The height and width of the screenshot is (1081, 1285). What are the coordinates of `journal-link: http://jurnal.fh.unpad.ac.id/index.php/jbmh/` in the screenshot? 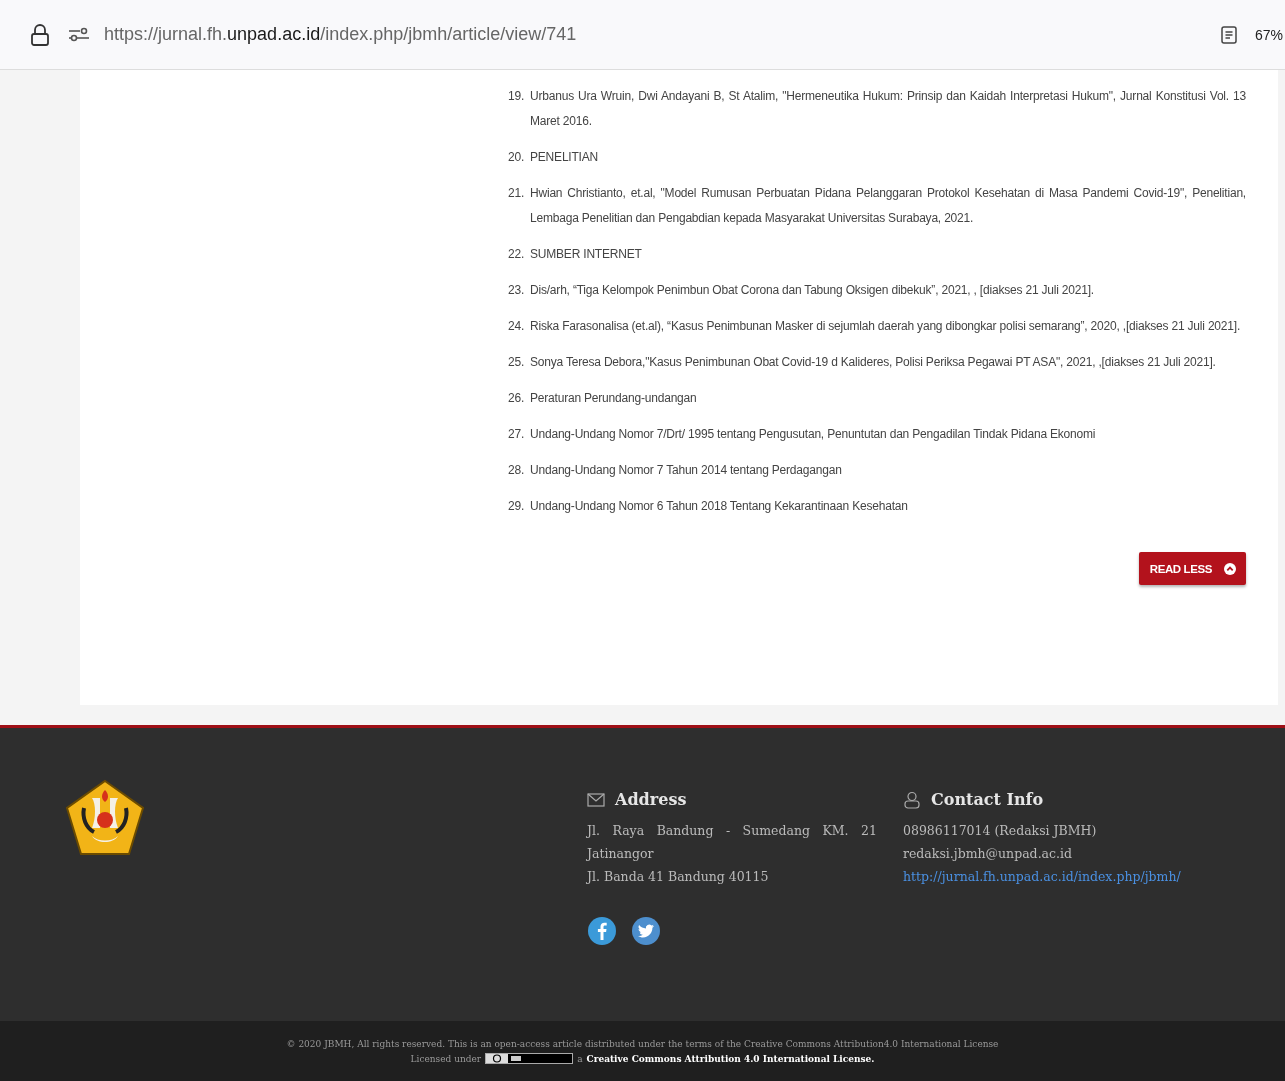 It's located at (1093, 876).